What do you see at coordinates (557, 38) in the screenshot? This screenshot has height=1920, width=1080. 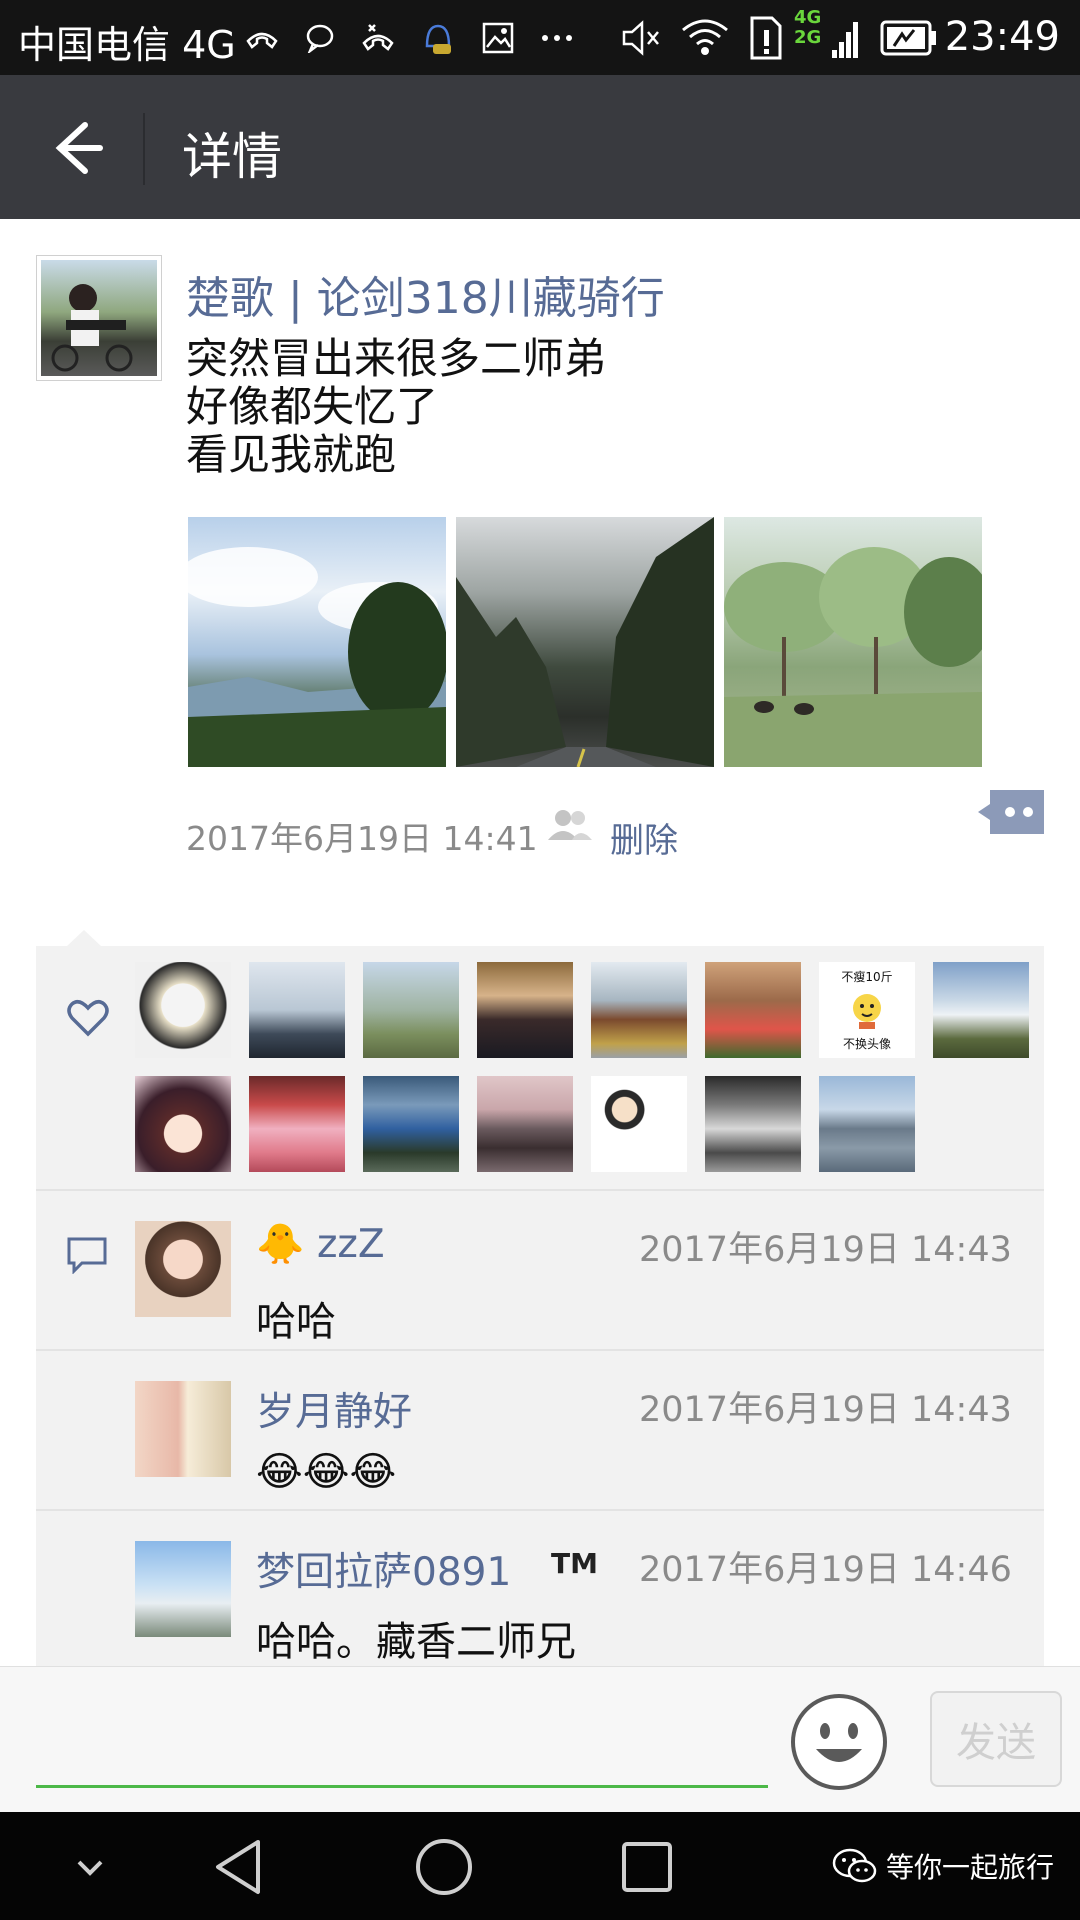 I see `more-icon` at bounding box center [557, 38].